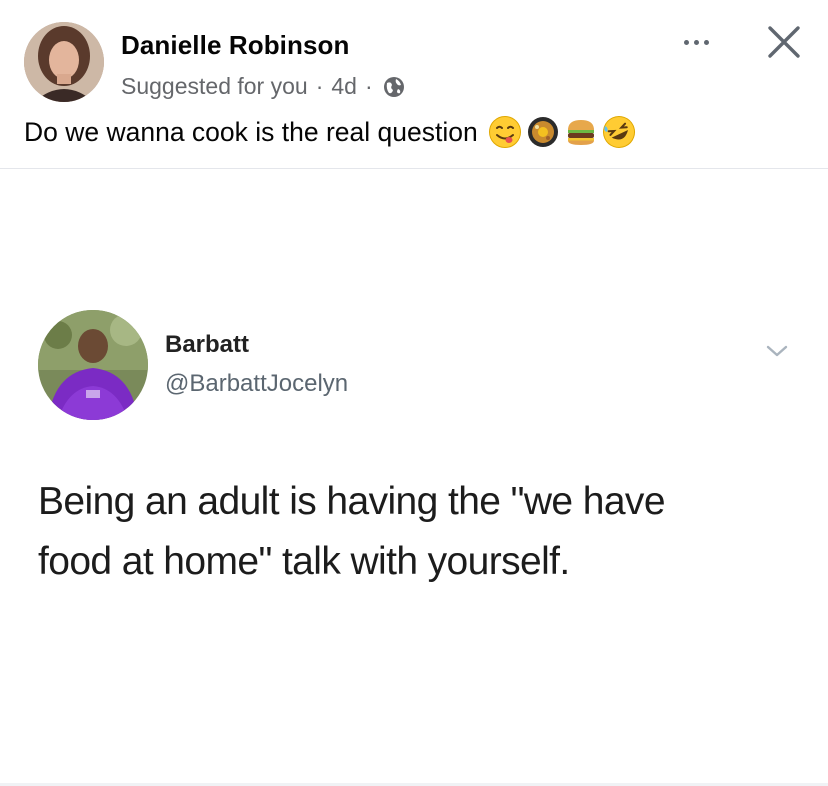 The height and width of the screenshot is (786, 828). Describe the element at coordinates (304, 561) in the screenshot. I see `tweet-text-line: food at home" talk with yourself.` at that location.